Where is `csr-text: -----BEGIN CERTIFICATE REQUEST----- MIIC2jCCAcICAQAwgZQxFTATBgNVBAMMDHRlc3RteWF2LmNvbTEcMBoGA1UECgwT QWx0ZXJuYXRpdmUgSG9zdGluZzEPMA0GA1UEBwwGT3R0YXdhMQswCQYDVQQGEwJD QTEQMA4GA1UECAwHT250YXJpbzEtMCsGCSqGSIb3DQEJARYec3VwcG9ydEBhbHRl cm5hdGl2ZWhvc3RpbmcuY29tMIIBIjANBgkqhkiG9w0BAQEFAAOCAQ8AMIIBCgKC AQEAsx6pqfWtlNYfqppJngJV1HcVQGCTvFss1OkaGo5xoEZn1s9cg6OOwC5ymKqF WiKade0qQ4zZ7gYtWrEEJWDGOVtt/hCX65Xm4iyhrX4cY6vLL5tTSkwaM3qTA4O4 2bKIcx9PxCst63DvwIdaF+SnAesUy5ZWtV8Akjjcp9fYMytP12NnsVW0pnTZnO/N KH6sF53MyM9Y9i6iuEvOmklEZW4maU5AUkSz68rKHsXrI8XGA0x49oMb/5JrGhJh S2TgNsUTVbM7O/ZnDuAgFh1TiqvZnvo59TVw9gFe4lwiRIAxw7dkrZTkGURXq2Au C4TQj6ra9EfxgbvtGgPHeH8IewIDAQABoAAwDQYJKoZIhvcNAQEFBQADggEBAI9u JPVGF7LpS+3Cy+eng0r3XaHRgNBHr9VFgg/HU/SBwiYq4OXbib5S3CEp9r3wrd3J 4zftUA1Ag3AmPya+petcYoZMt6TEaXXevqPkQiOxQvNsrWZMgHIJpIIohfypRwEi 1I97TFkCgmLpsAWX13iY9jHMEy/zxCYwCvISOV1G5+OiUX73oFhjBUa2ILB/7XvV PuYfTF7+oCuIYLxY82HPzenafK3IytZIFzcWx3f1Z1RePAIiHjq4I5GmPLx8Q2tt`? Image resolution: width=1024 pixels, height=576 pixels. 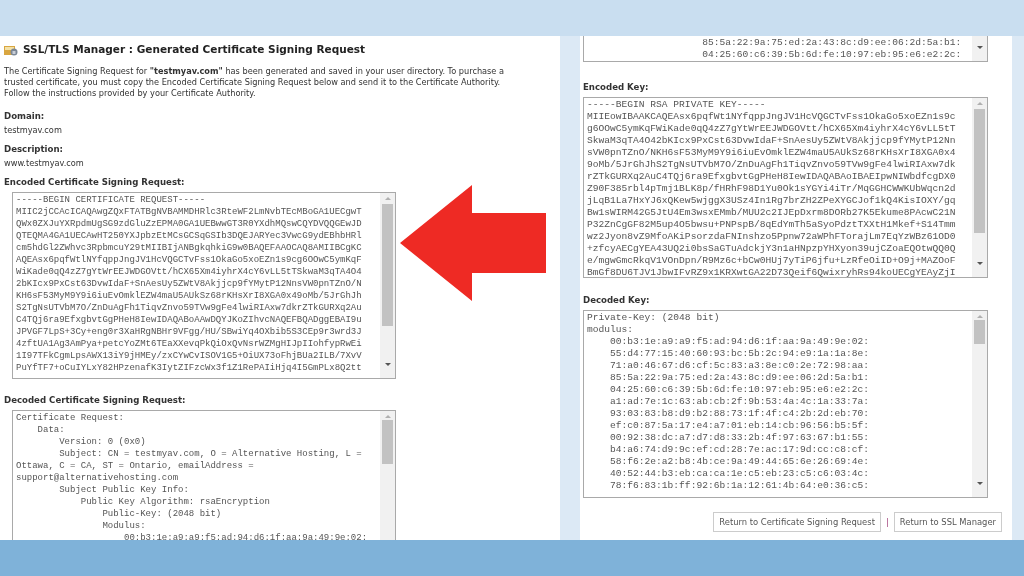 csr-text: -----BEGIN CERTIFICATE REQUEST----- MIIC2jCCAcICAQAwgZQxFTATBgNVBAMMDHRlc3RteWF2LmNvbTEcMBoGA1UECgwT QWx0ZXJuYXRpdmUgSG9zdGluZzEPMA0GA1UEBwwGT3R0YXdhMQswCQYDVQQGEwJD QTEQMA4GA1UECAwHT250YXJpbzEtMCsGCSqGSIb3DQEJARYec3VwcG9ydEBhbHRl cm5hdGl2ZWhvc3RpbmcuY29tMIIBIjANBgkqhkiG9w0BAQEFAAOCAQ8AMIIBCgKC AQEAsx6pqfWtlNYfqppJngJV1HcVQGCTvFss1OkaGo5xoEZn1s9cg6OOwC5ymKqF WiKade0qQ4zZ7gYtWrEEJWDGOVtt/hCX65Xm4iyhrX4cY6vLL5tTSkwaM3qTA4O4 2bKIcx9PxCst63DvwIdaF+SnAesUy5ZWtV8Akjjcp9fYMytP12NnsVW0pnTZnO/N KH6sF53MyM9Y9i6iuEvOmklEZW4maU5AUkSz68rKHsXrI8XGA0x49oMb/5JrGhJh S2TgNsUTVbM7O/ZnDuAgFh1TiqvZnvo59TVw9gFe4lwiRIAxw7dkrZTkGURXq2Au C4TQj6ra9EfxgbvtGgPHeH8IewIDAQABoAAwDQYJKoZIhvcNAQEFBQADggEBAI9u JPVGF7LpS+3Cy+eng0r3XaHRgNBHr9VFgg/HU/SBwiYq4OXbib5S3CEp9r3wrd3J 4zftUA1Ag3AmPya+petcYoZMt6TEaXXevqPkQiOxQvNsrWZMgHIJpIIohfypRwEi 1I97TFkCgmLpsAWX13iY9jHMEy/zxCYwCvISOV1G5+OiUX73oFhjBUa2ILB/7XvV PuYfTF7+oCuIYLxY82HPzenafK3IytZIFzcWx3f1Z1RePAIiHjq4I5GmPLx8Q2tt is located at coordinates (189, 283).